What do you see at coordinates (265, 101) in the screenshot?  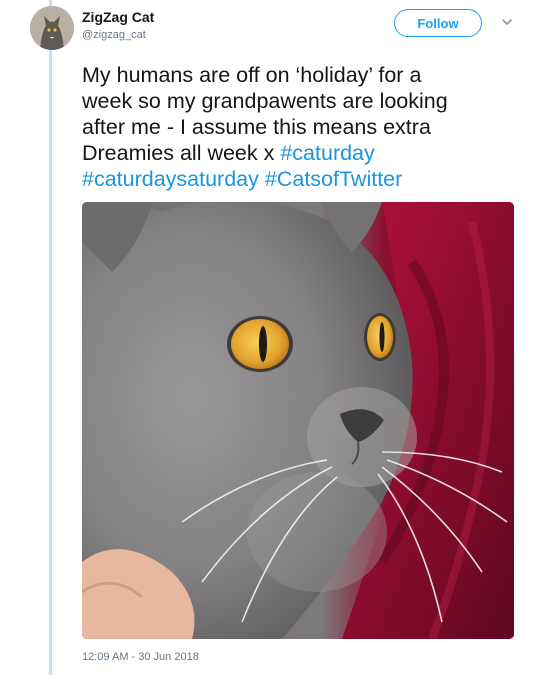 I see `tweet-line: week so my grandpawents are looking` at bounding box center [265, 101].